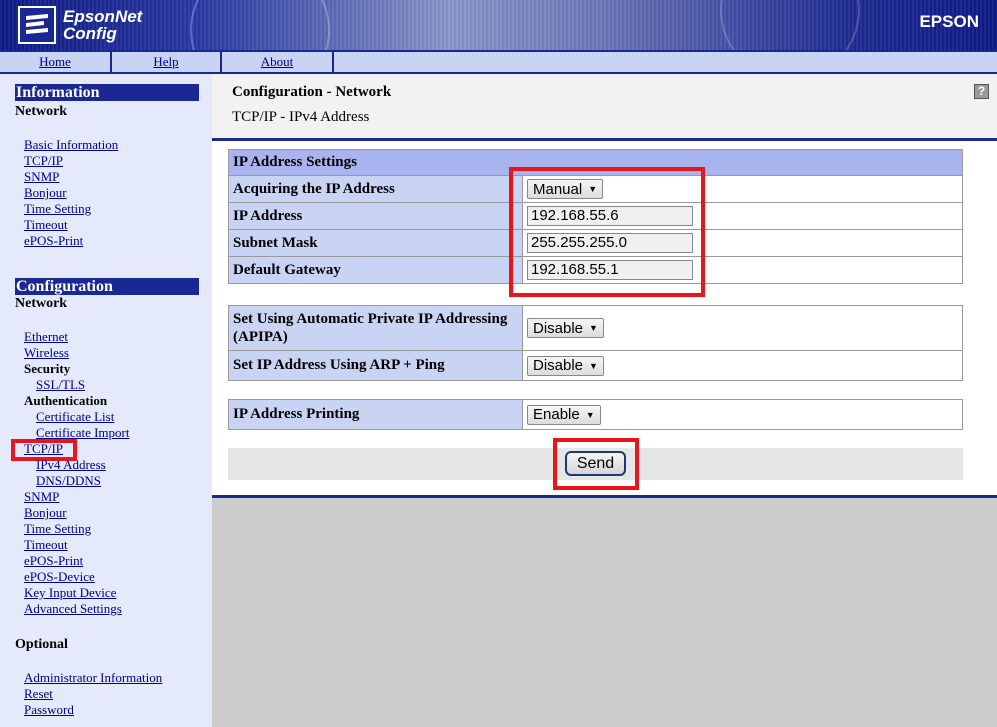 The image size is (997, 727). I want to click on ip-address-label: IP Address, so click(375, 216).